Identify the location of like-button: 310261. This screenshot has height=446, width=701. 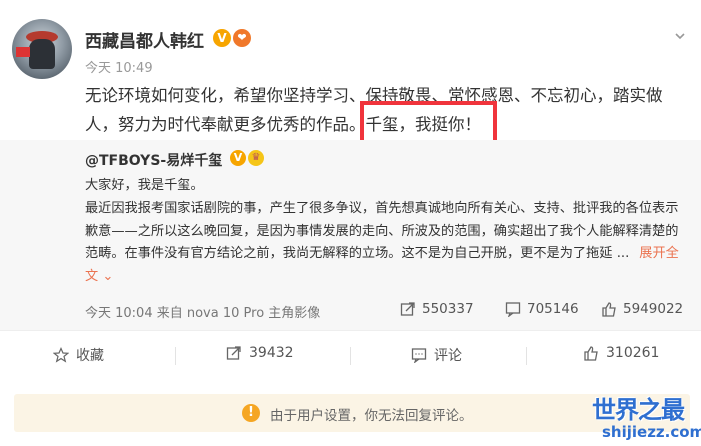
(621, 353).